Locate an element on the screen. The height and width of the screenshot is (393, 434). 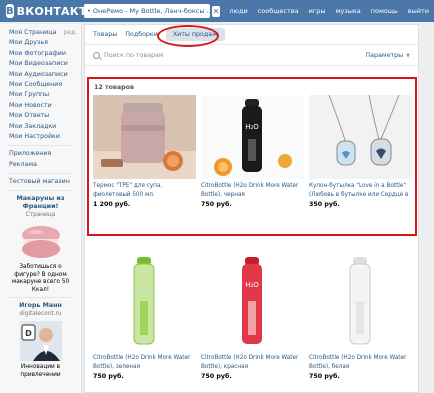
params-label: Параметры is located at coordinates (384, 55).